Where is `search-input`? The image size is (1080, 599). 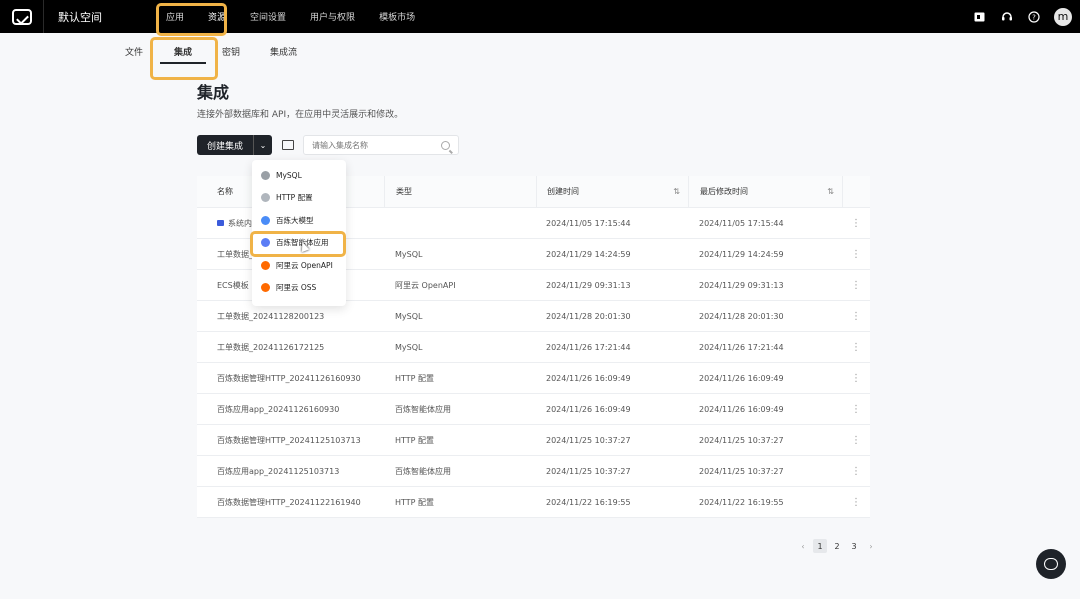 search-input is located at coordinates (372, 145).